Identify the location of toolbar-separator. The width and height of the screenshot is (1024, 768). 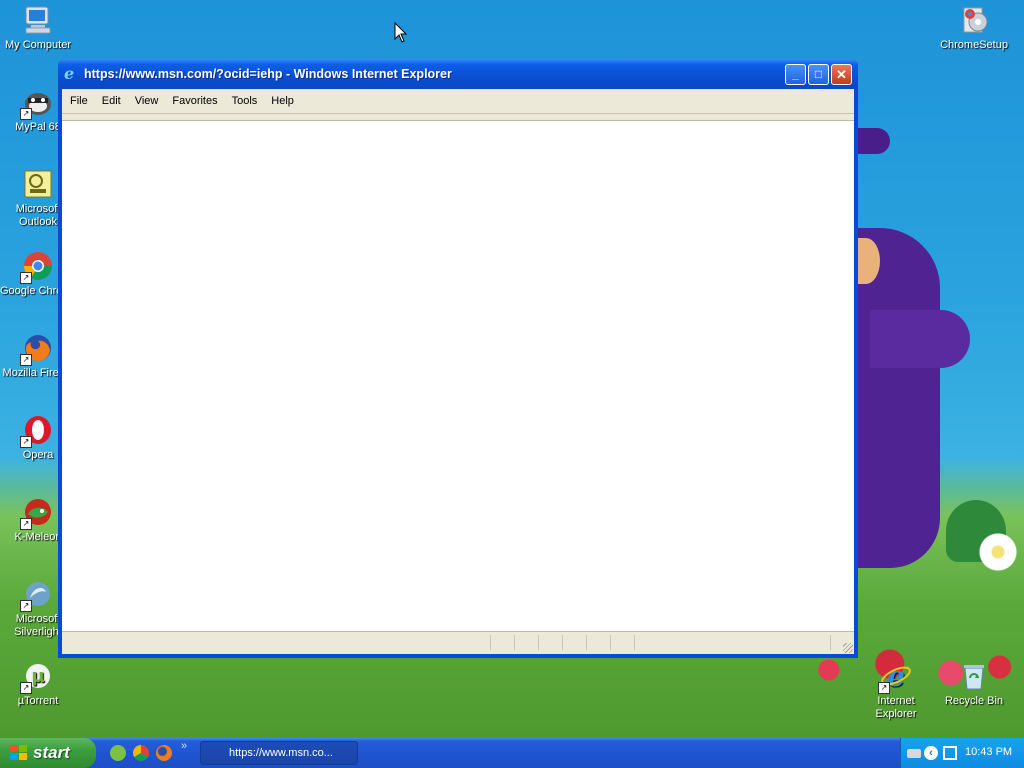
(458, 117).